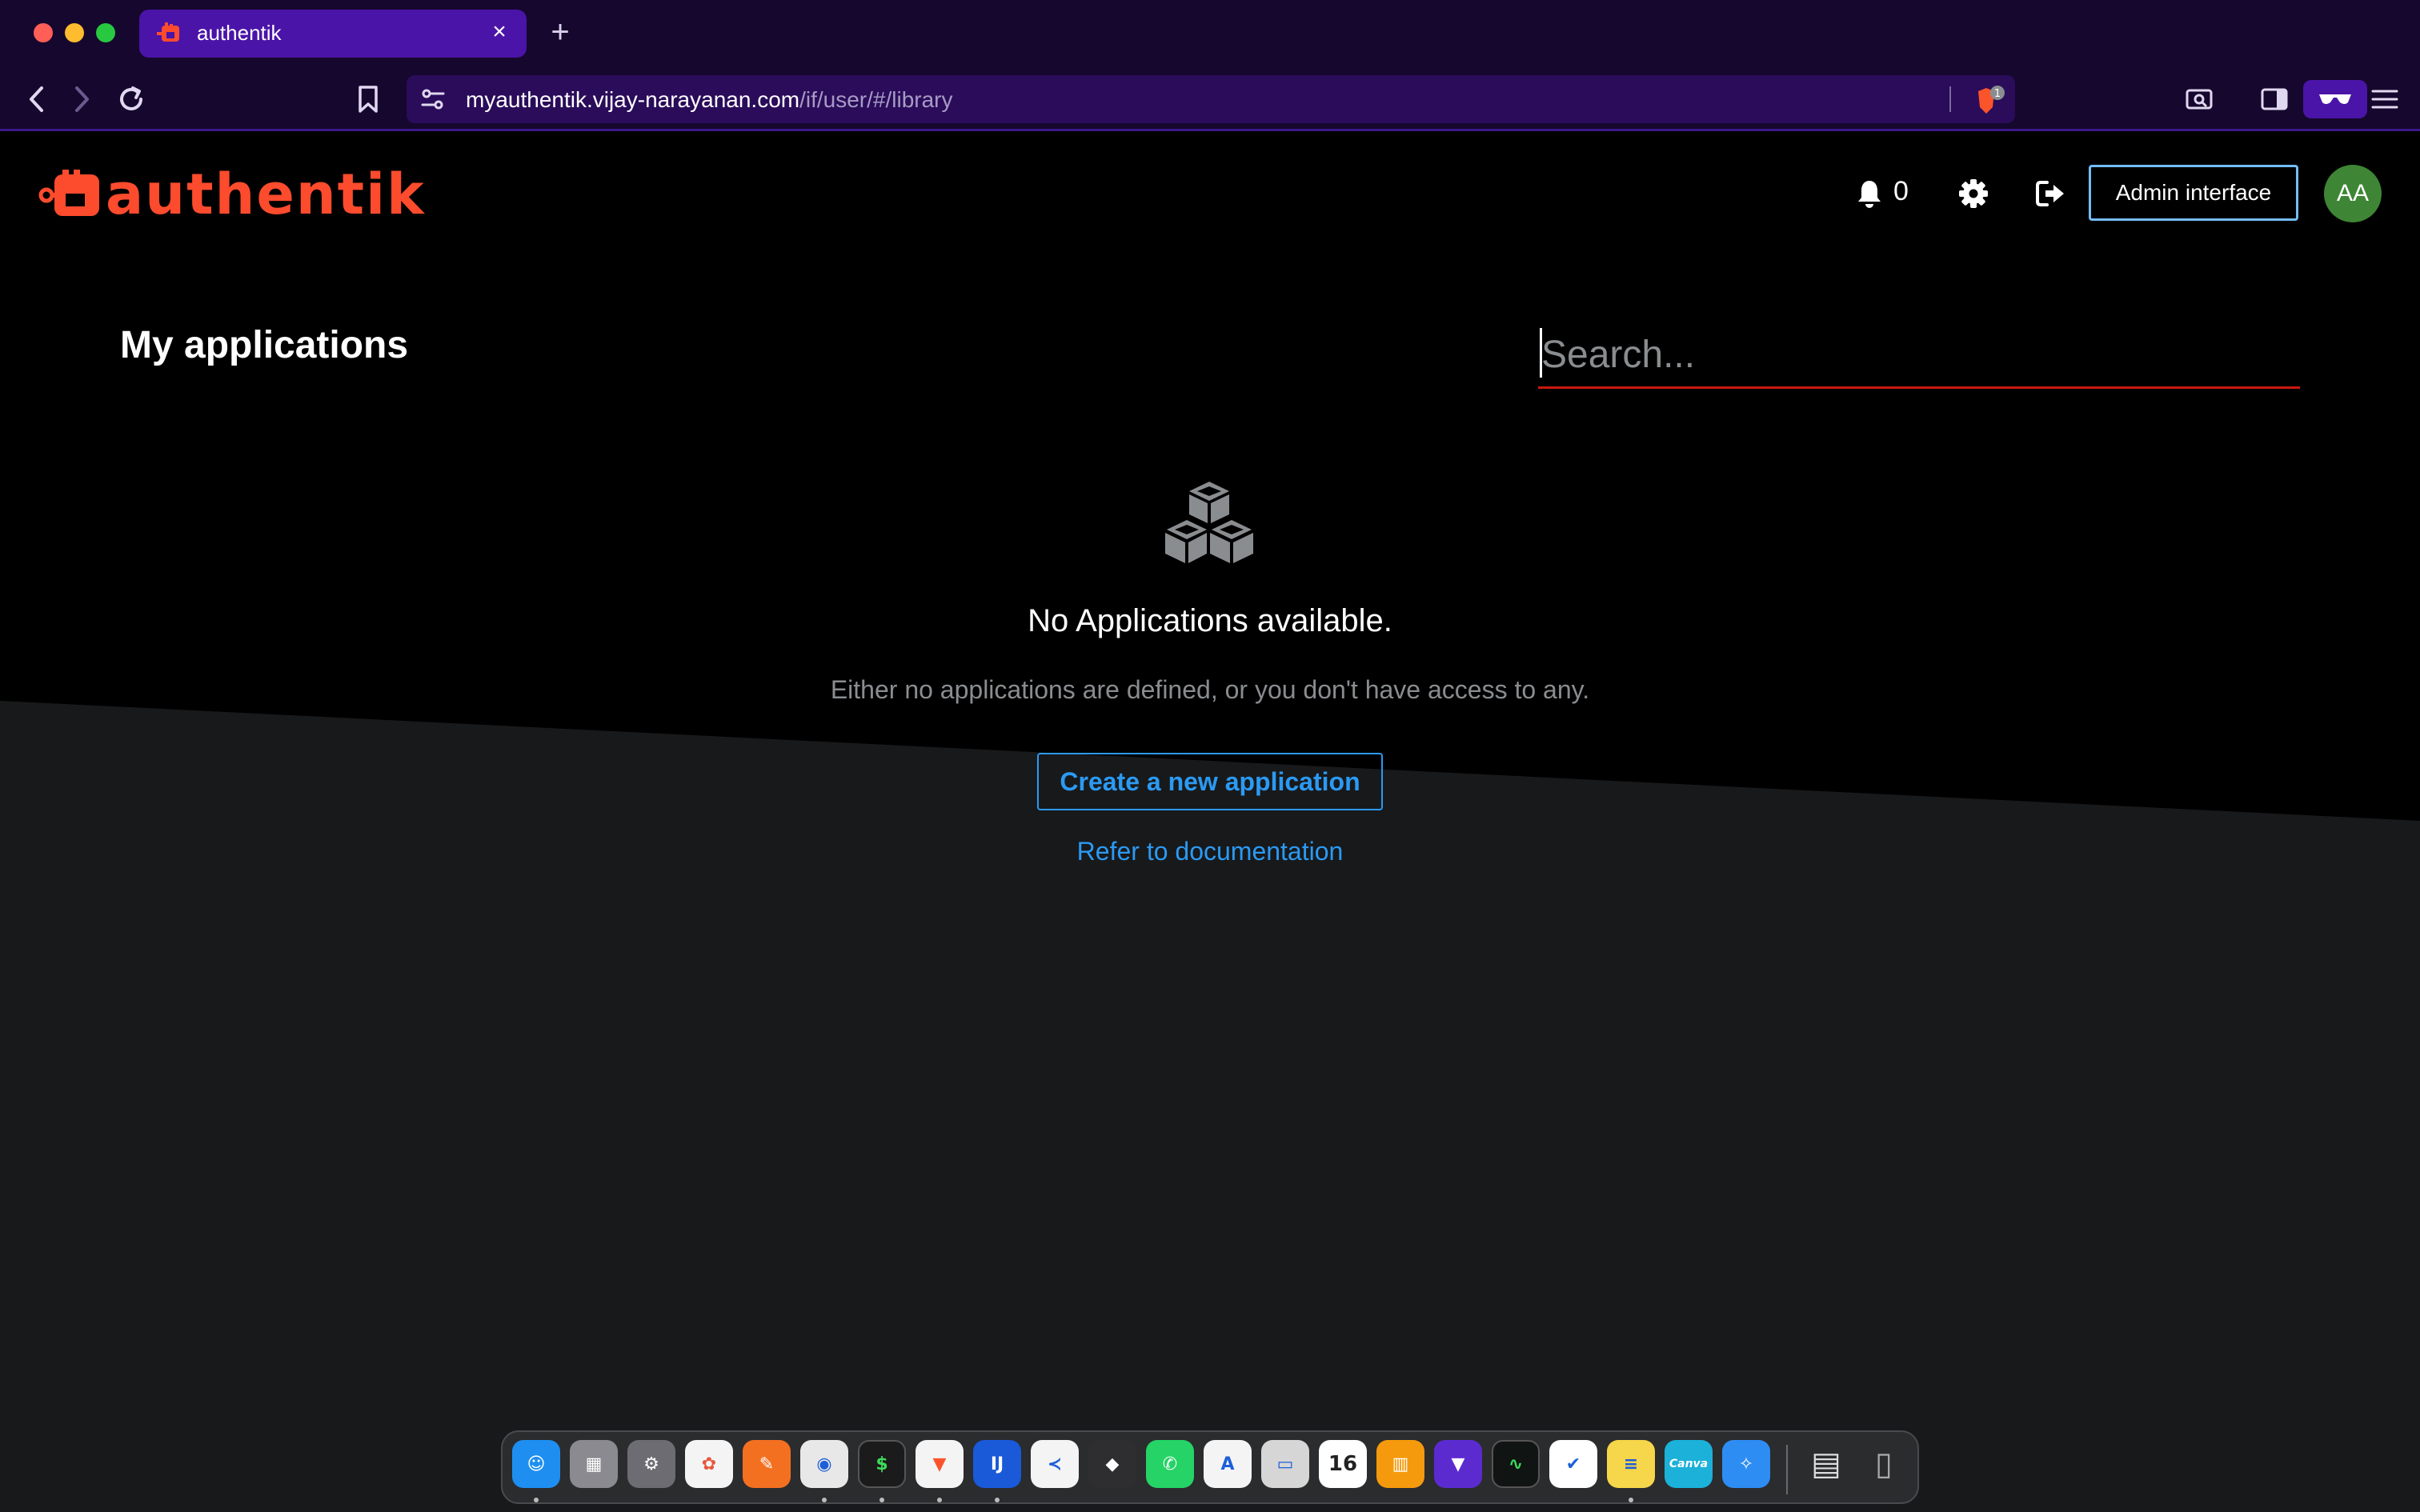 The width and height of the screenshot is (2420, 1512). What do you see at coordinates (1973, 194) in the screenshot?
I see `settings-gear-icon` at bounding box center [1973, 194].